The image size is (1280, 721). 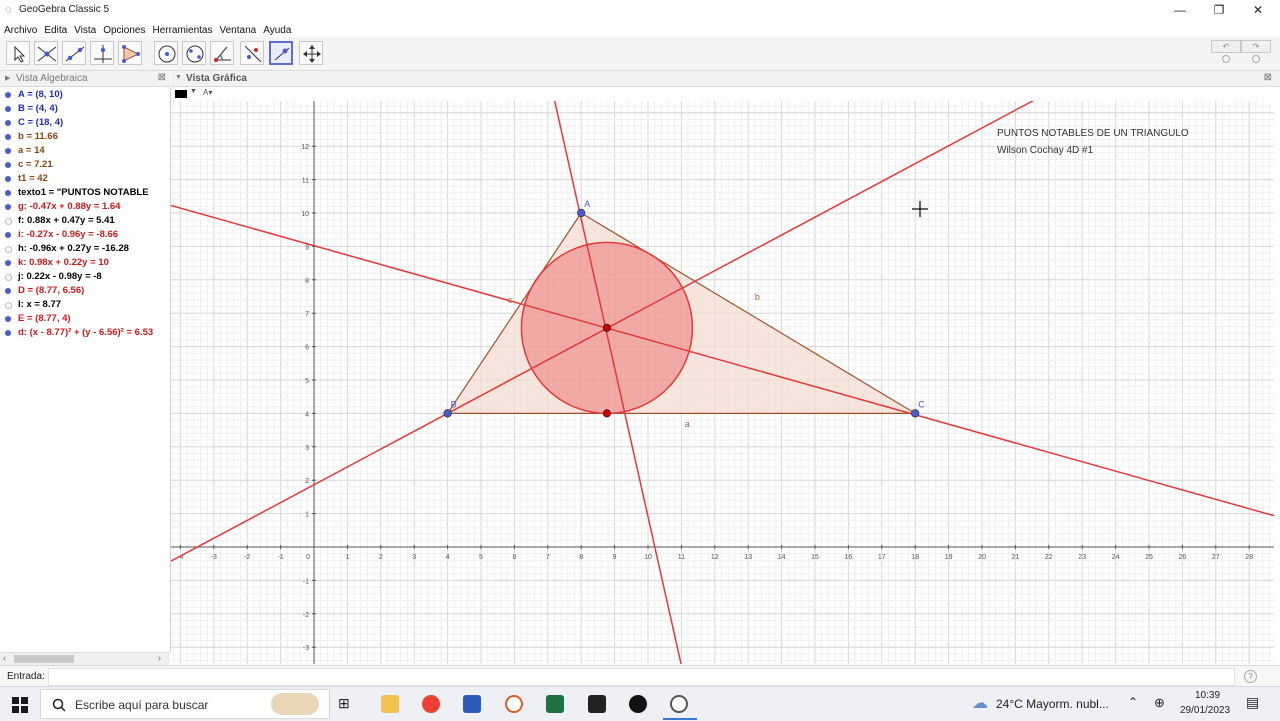 What do you see at coordinates (18, 53) in the screenshot?
I see `move-tool-button` at bounding box center [18, 53].